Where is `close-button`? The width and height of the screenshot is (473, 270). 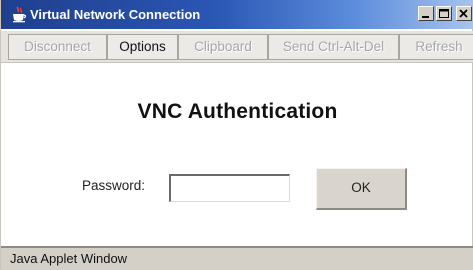
close-button is located at coordinates (464, 13).